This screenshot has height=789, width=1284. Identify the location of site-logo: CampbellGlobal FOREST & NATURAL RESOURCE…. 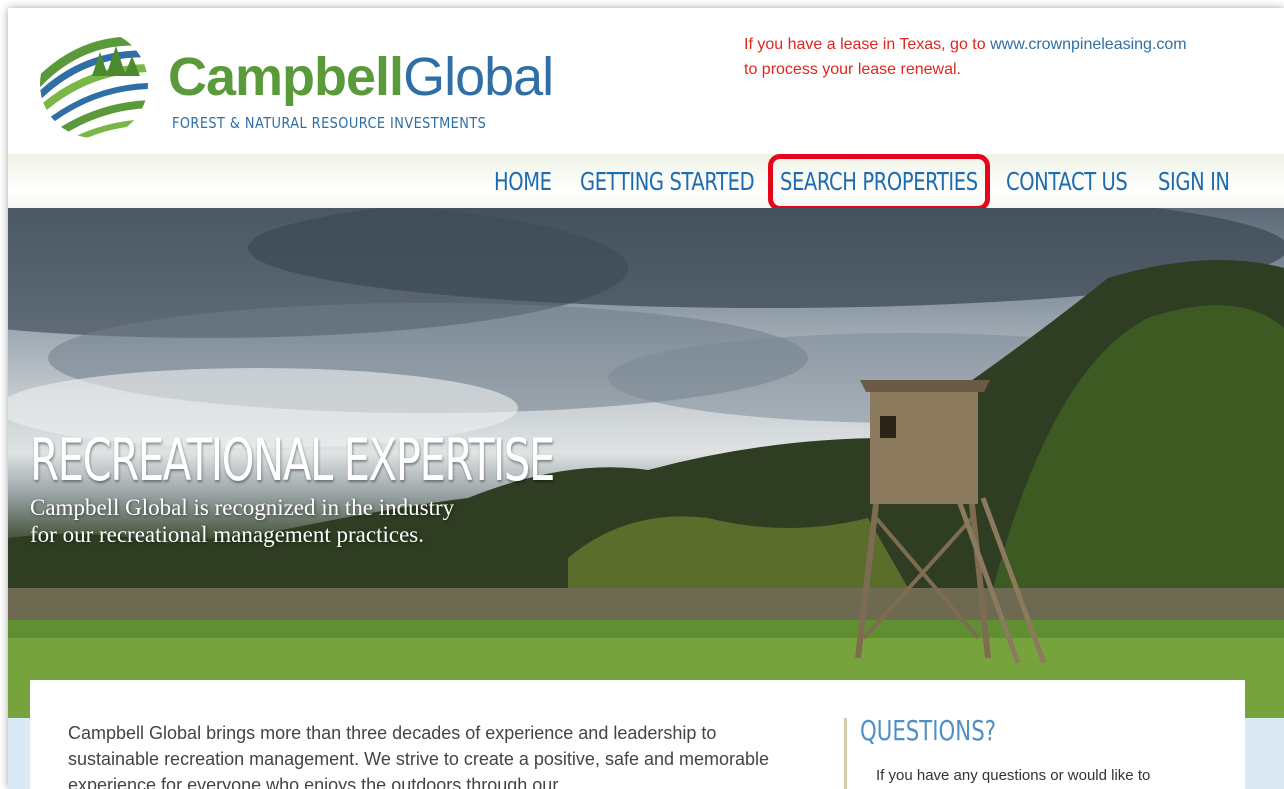
(296, 83).